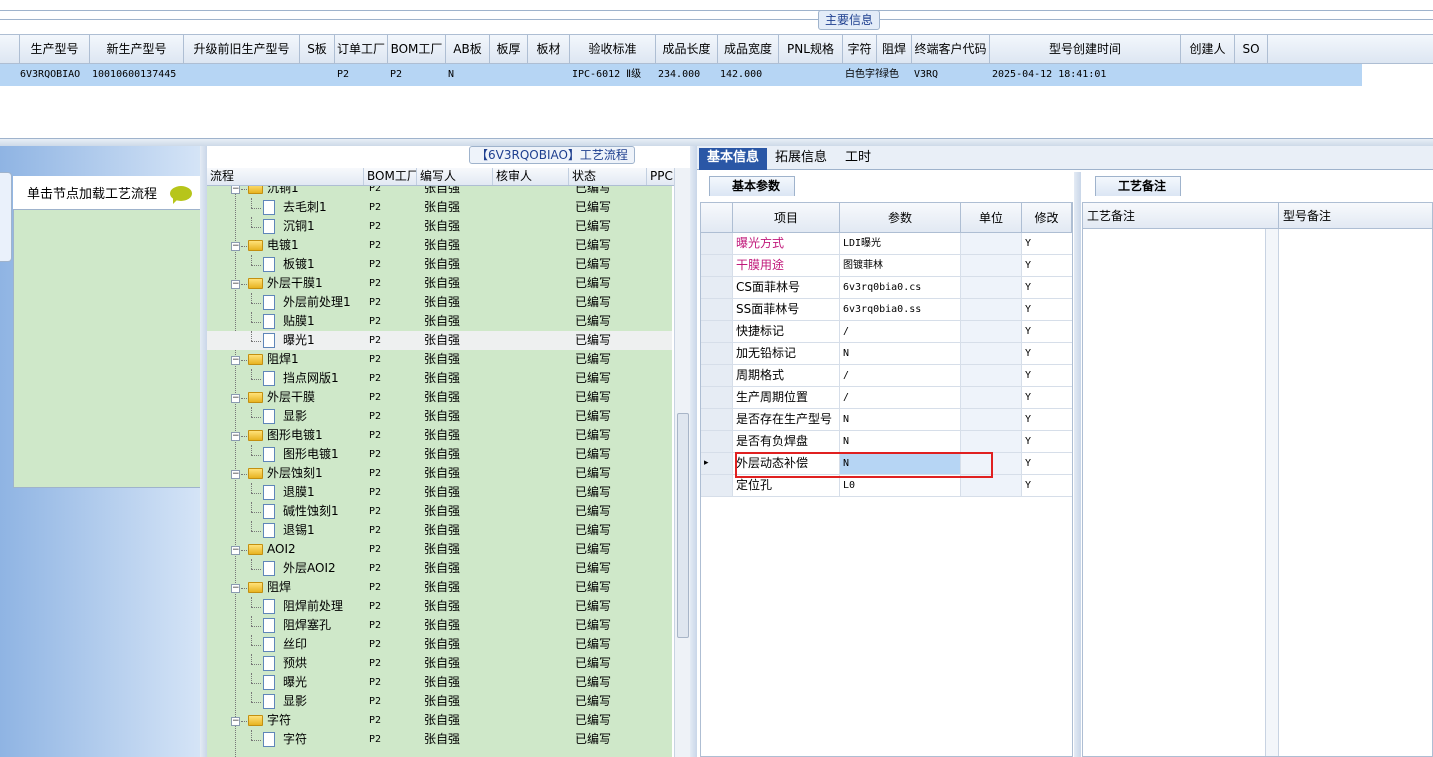  What do you see at coordinates (886, 266) in the screenshot?
I see `param-row: 干膜用途 图镀菲林 Y` at bounding box center [886, 266].